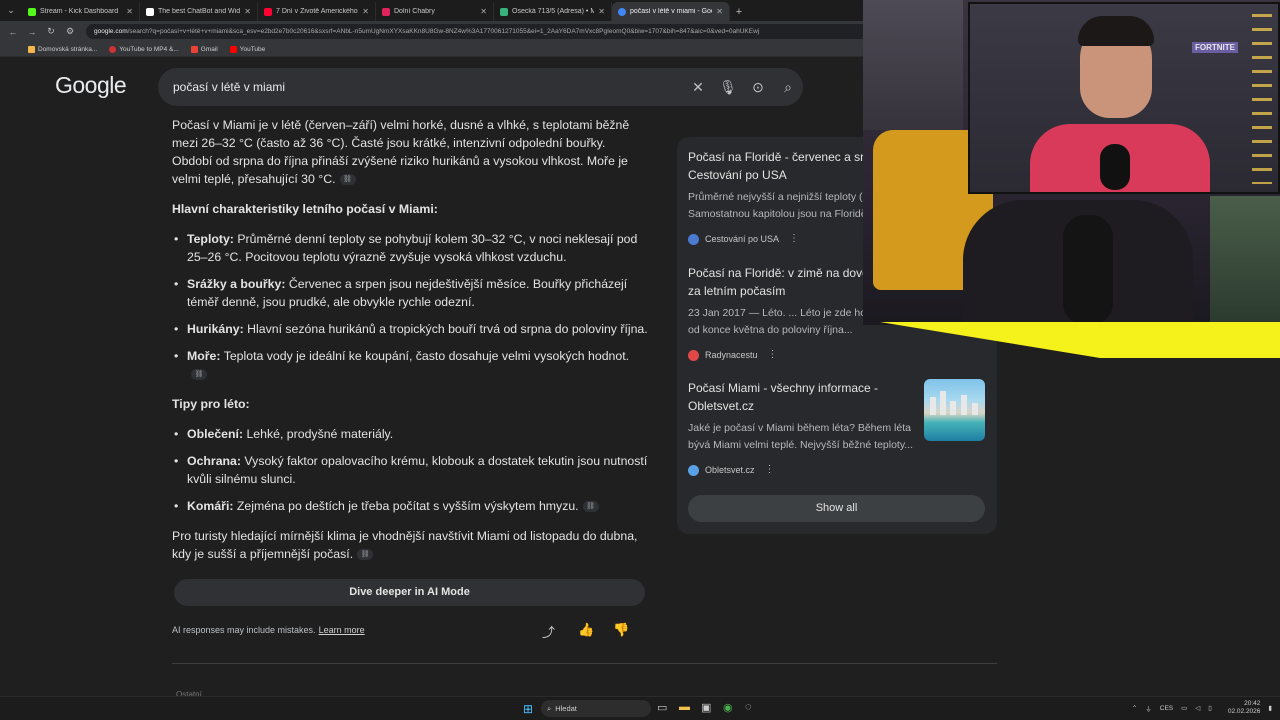 Image resolution: width=1280 pixels, height=720 pixels. What do you see at coordinates (758, 87) in the screenshot?
I see `lens-camera-icon: ⊙` at bounding box center [758, 87].